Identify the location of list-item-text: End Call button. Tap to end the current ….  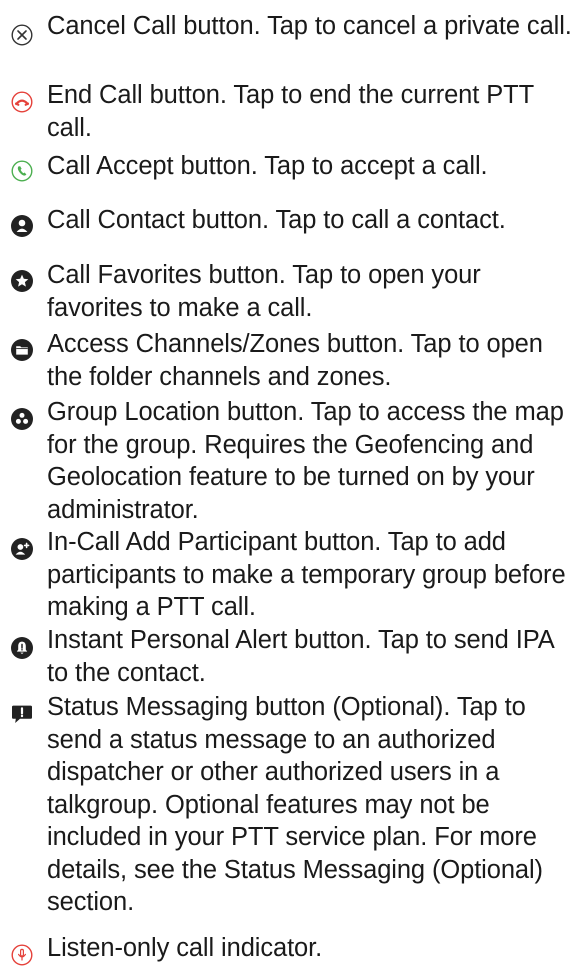
(290, 111).